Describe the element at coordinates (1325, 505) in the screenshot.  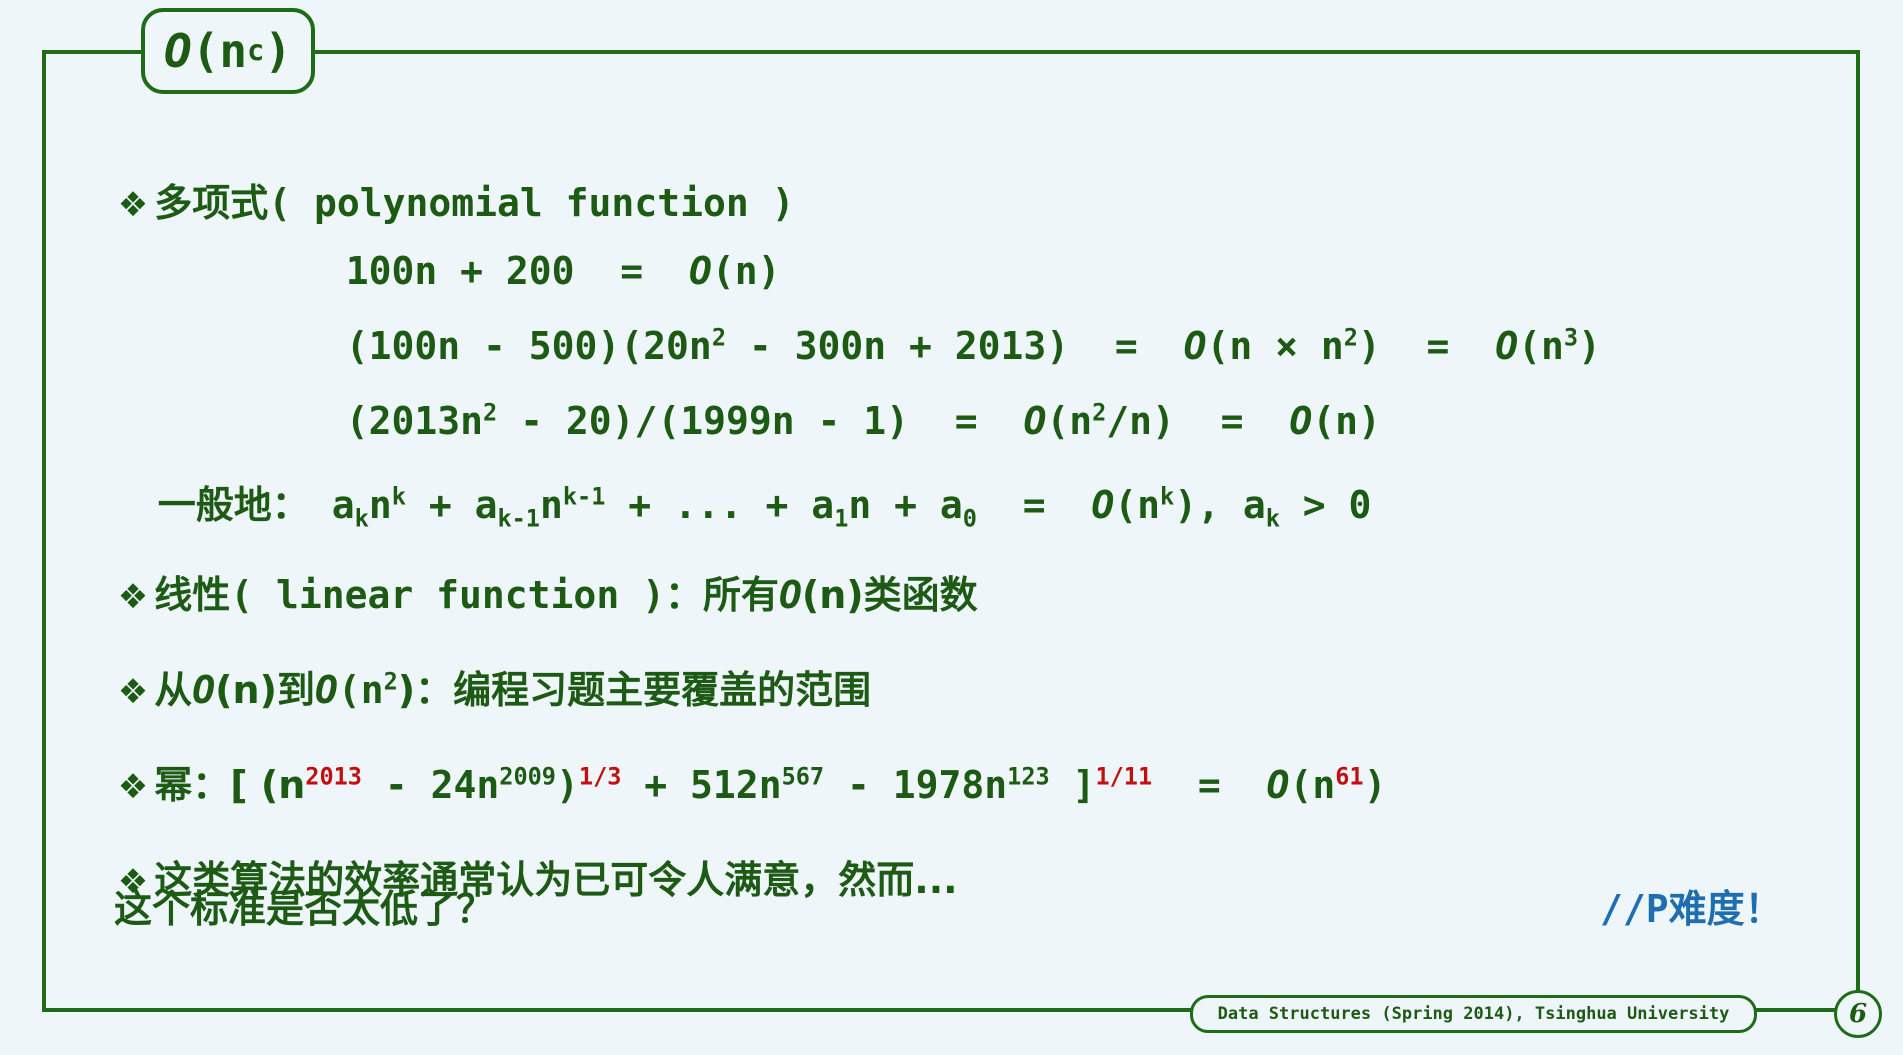
I see `equation-part: > 0` at that location.